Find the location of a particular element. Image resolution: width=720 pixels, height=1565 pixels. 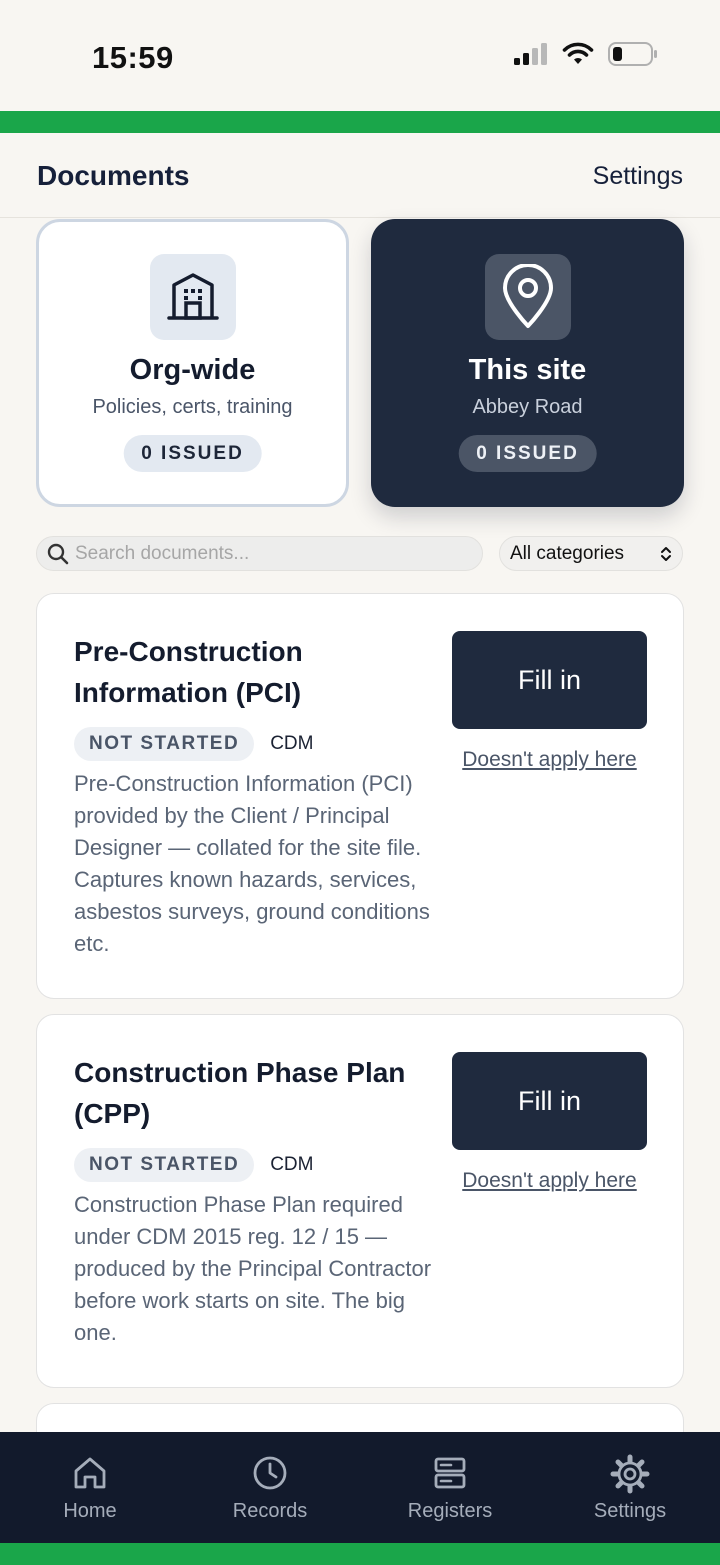

search-box is located at coordinates (259, 553).